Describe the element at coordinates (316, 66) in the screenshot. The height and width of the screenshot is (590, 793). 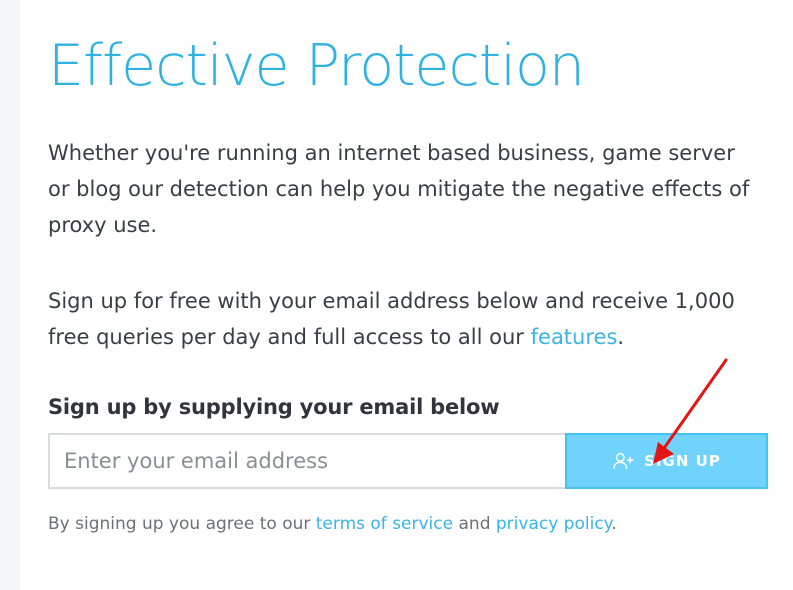
I see `page-title: Effective Protection` at that location.